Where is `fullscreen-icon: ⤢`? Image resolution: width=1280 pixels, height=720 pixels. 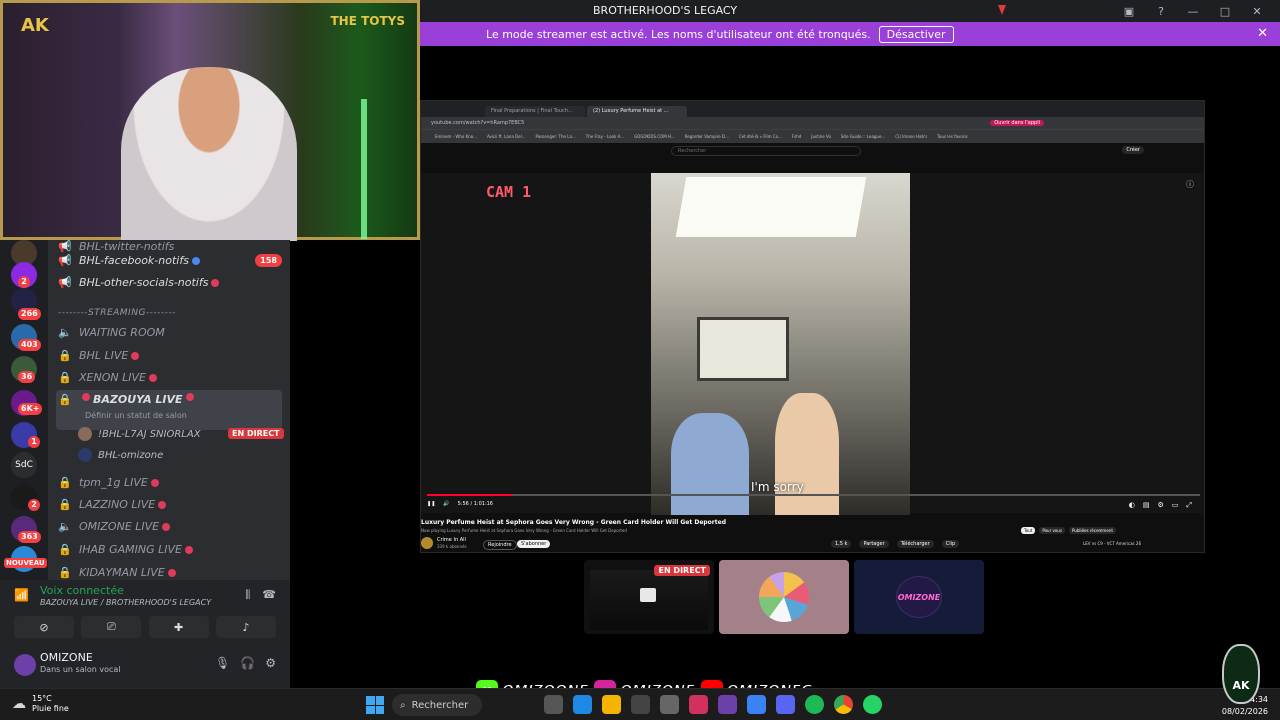
fullscreen-icon: ⤢ is located at coordinates (1189, 505).